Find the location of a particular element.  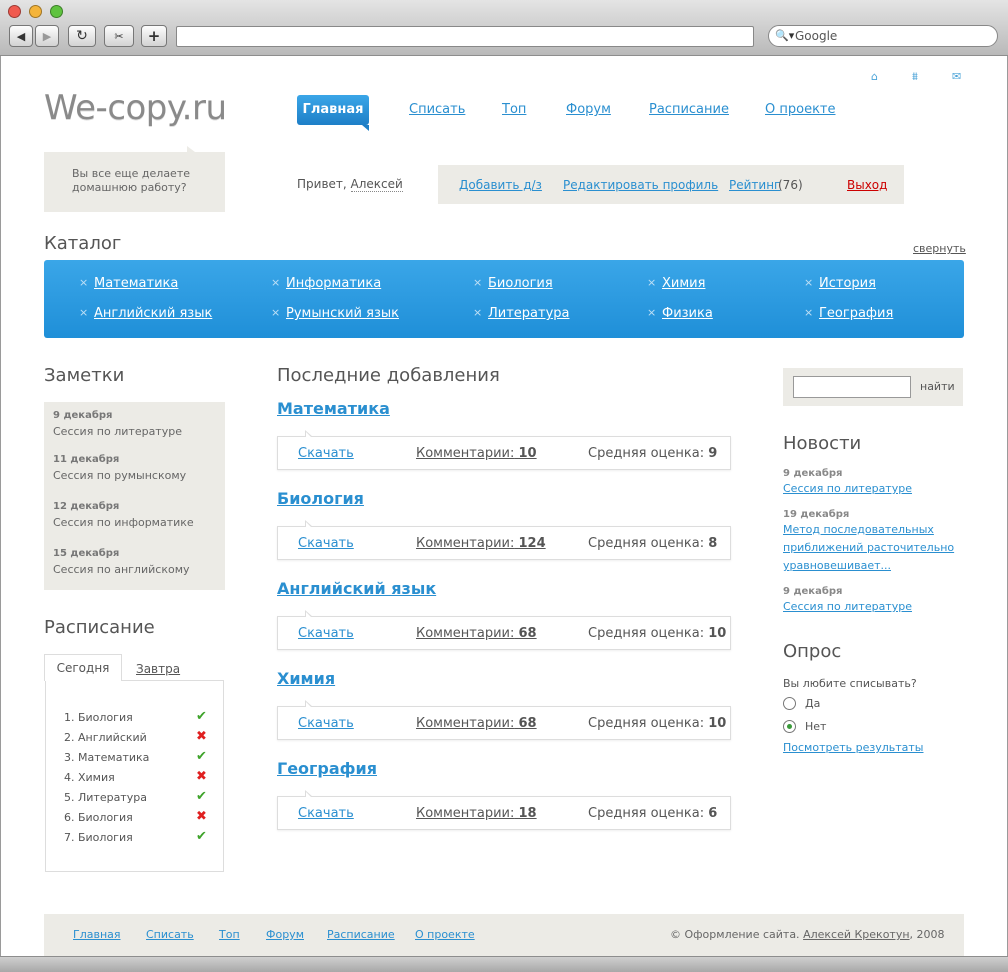

recent-subject-link: Биология is located at coordinates (320, 498).